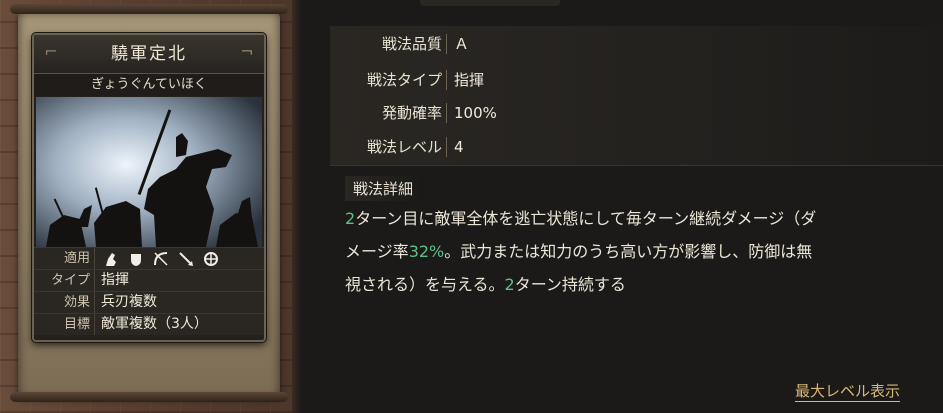 Image resolution: width=943 pixels, height=413 pixels. Describe the element at coordinates (404, 80) in the screenshot. I see `skill-type-label: 戦法タイプ` at that location.